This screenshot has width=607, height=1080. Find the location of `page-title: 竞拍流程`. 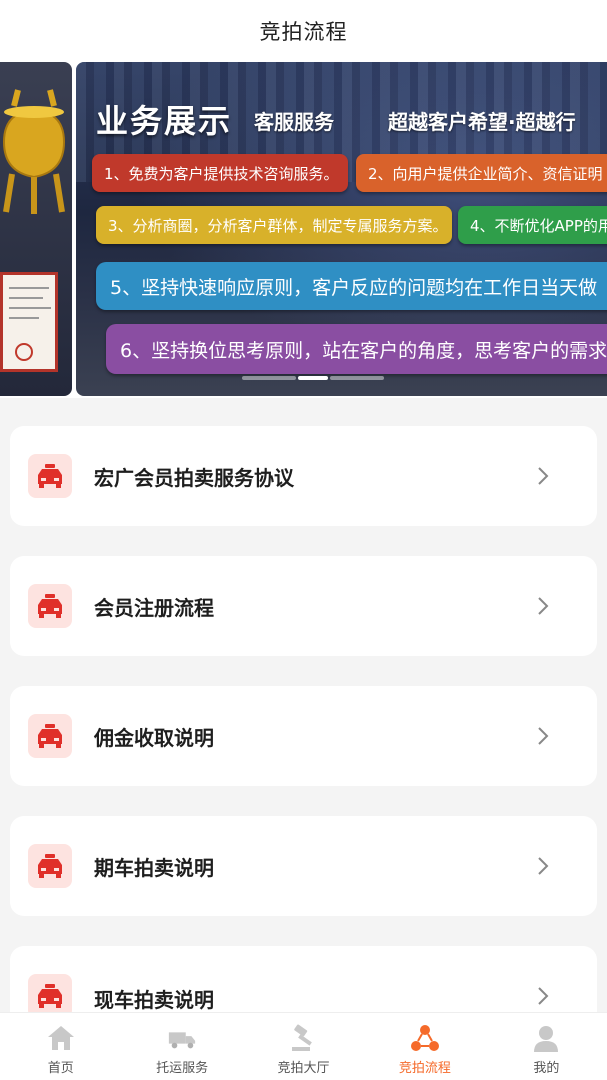

page-title: 竞拍流程 is located at coordinates (303, 32).